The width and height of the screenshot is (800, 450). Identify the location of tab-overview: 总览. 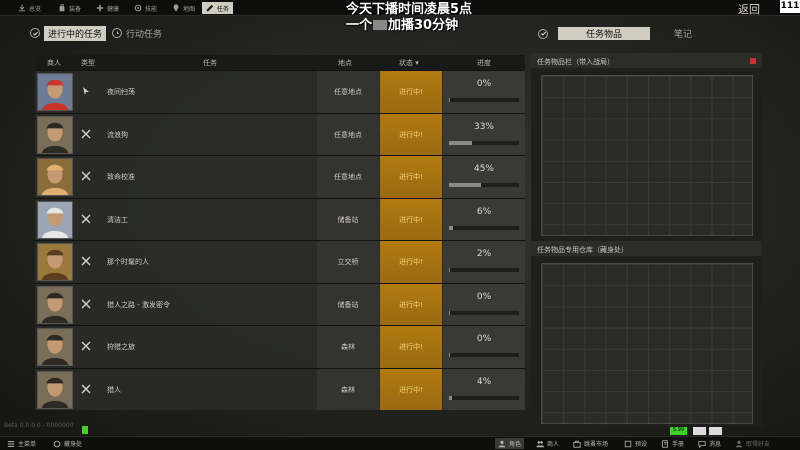
(29, 8).